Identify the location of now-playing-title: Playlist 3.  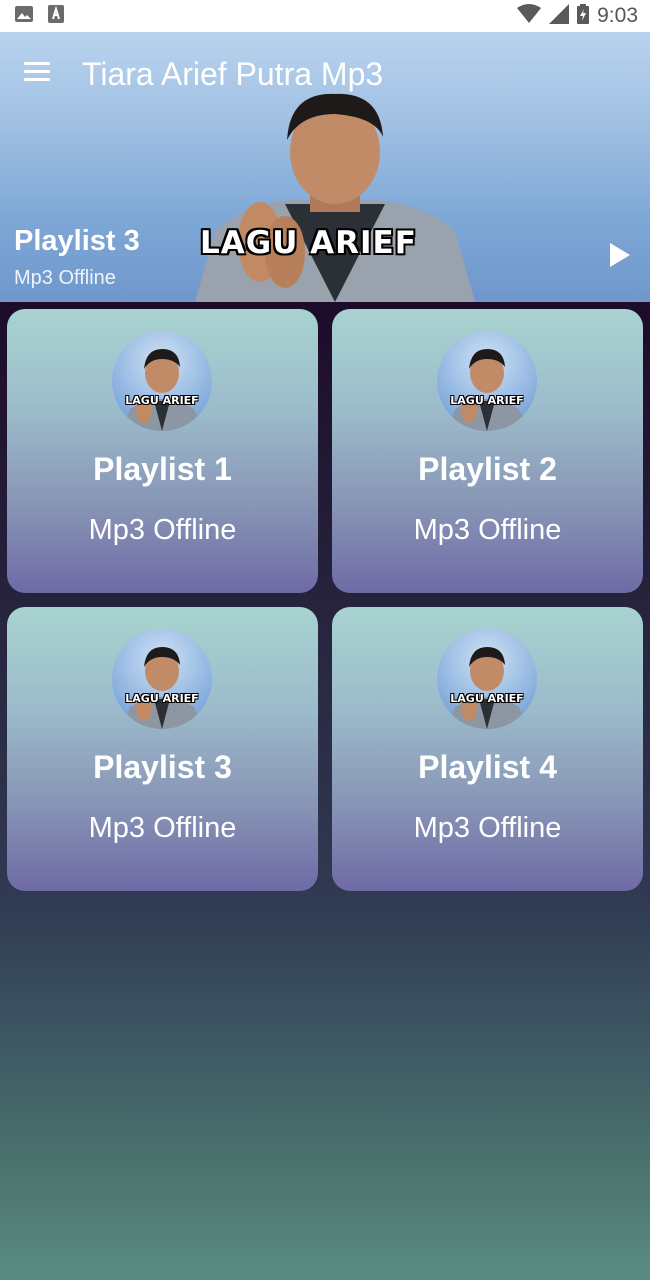
(77, 241).